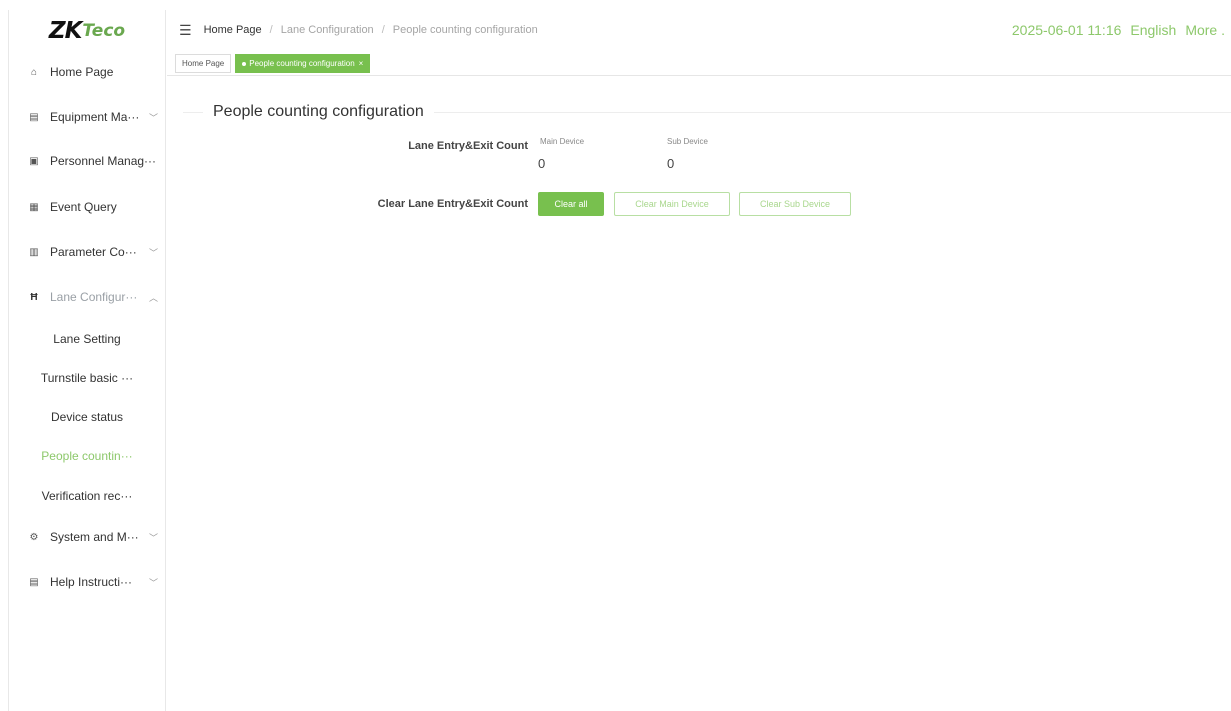  What do you see at coordinates (103, 161) in the screenshot?
I see `sidebar-item-label: Personnel Manag···` at bounding box center [103, 161].